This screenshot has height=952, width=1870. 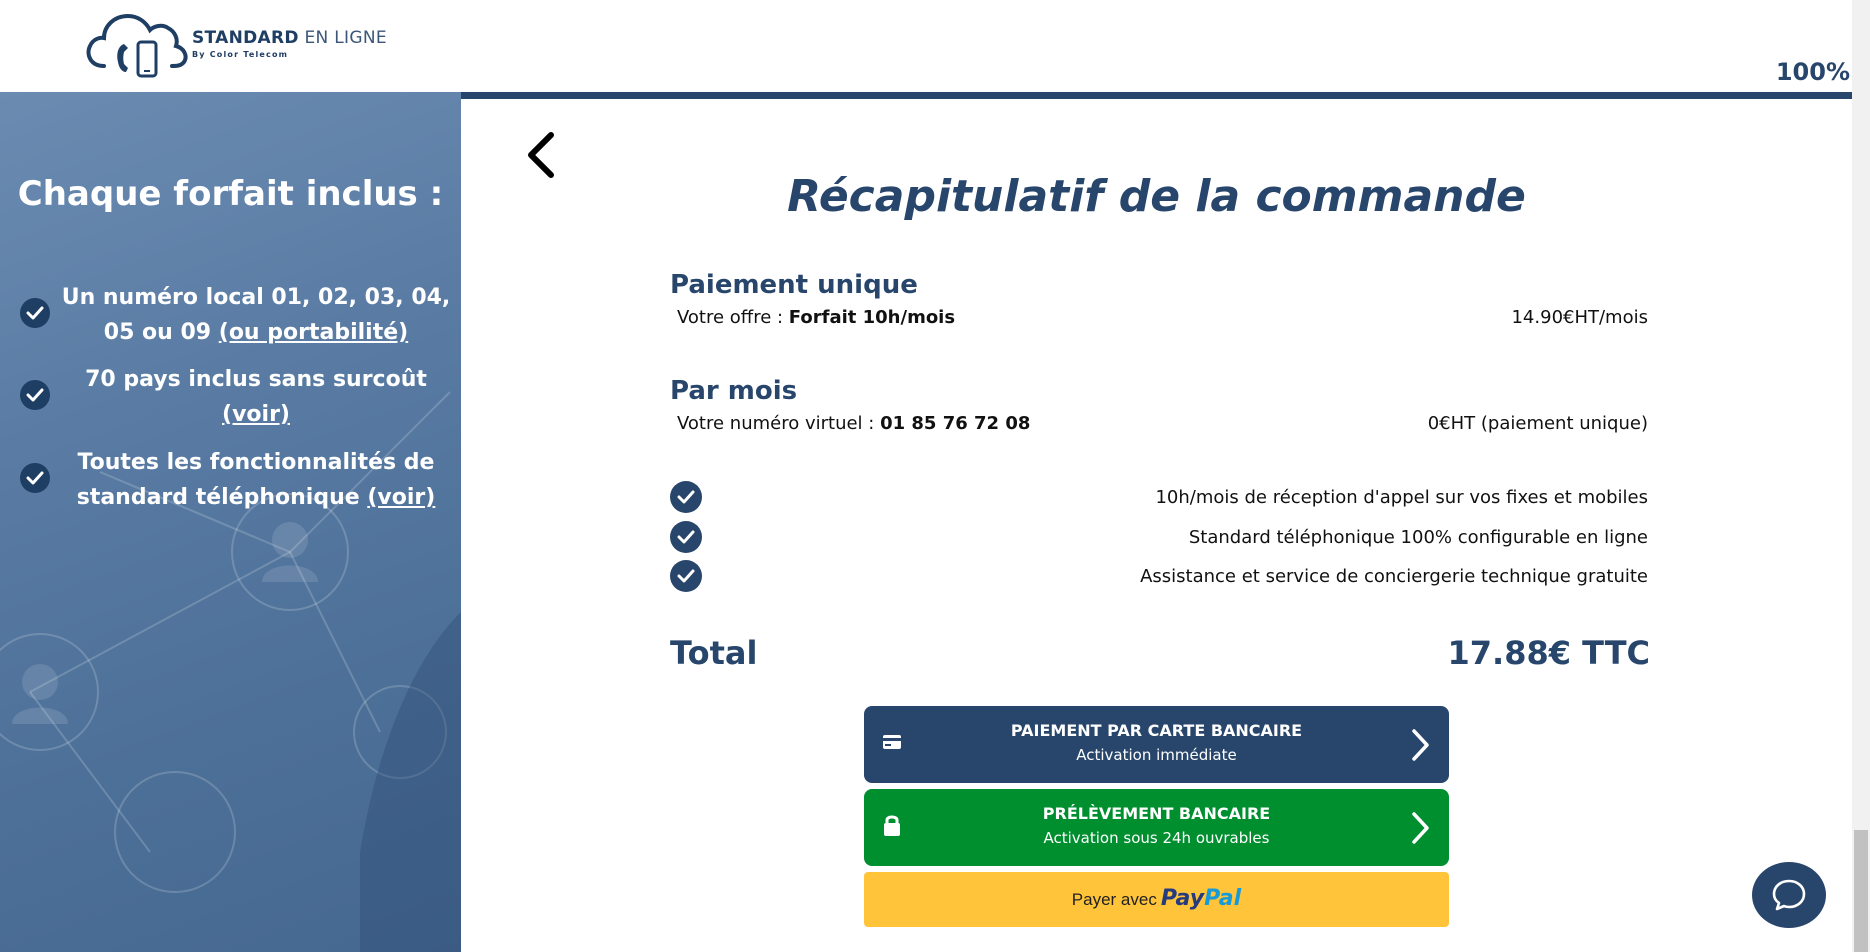 I want to click on progress-bar, so click(x=1156, y=95).